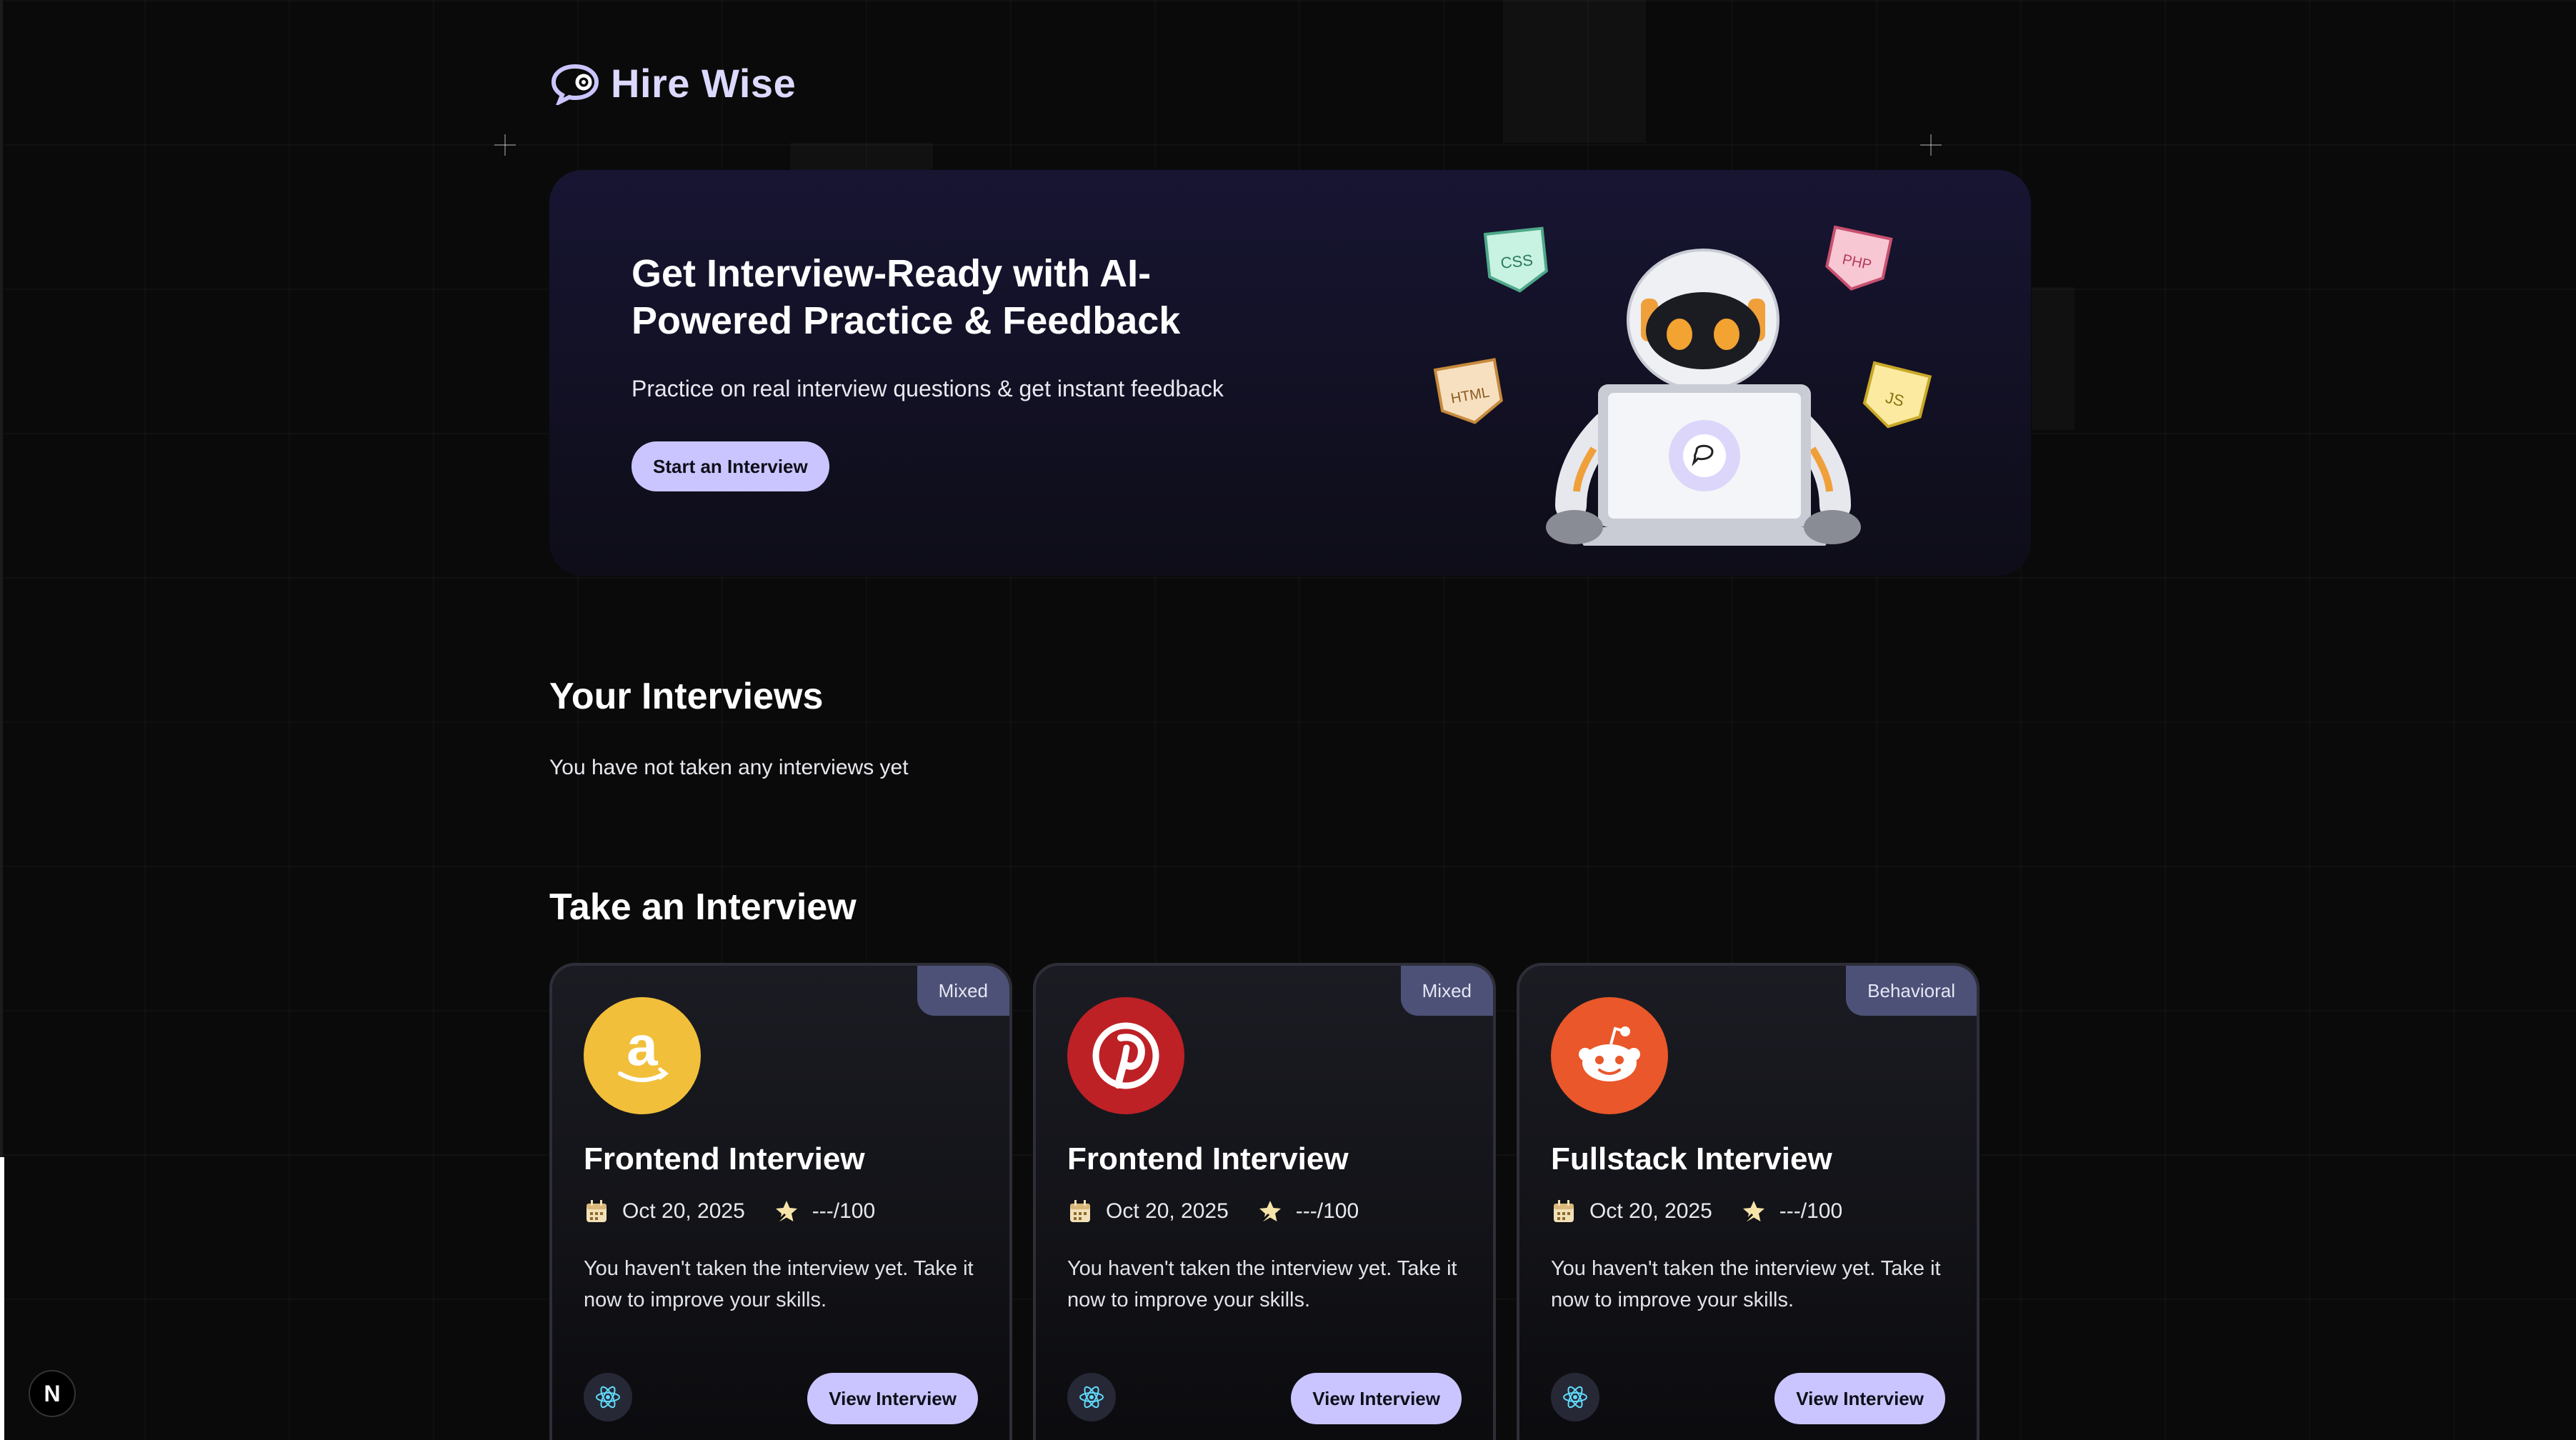 The image size is (2576, 1440). I want to click on php-tag-icon: PHP, so click(1859, 258).